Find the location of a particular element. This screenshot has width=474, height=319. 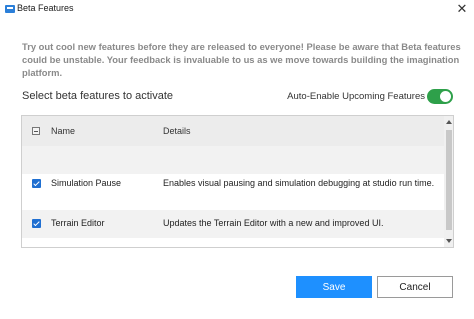

scroll-thumb is located at coordinates (449, 180).